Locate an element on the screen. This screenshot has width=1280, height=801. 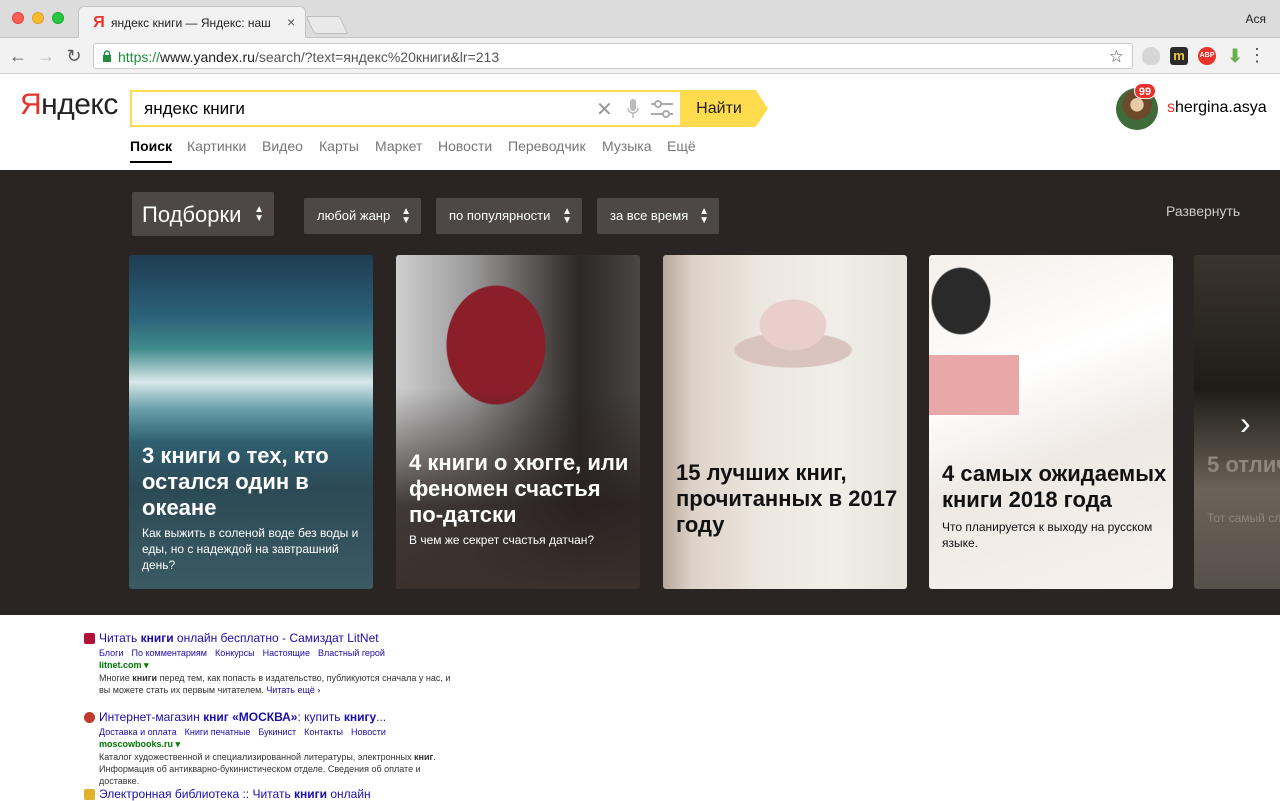
chevron-right-icon: › is located at coordinates (1245, 423).